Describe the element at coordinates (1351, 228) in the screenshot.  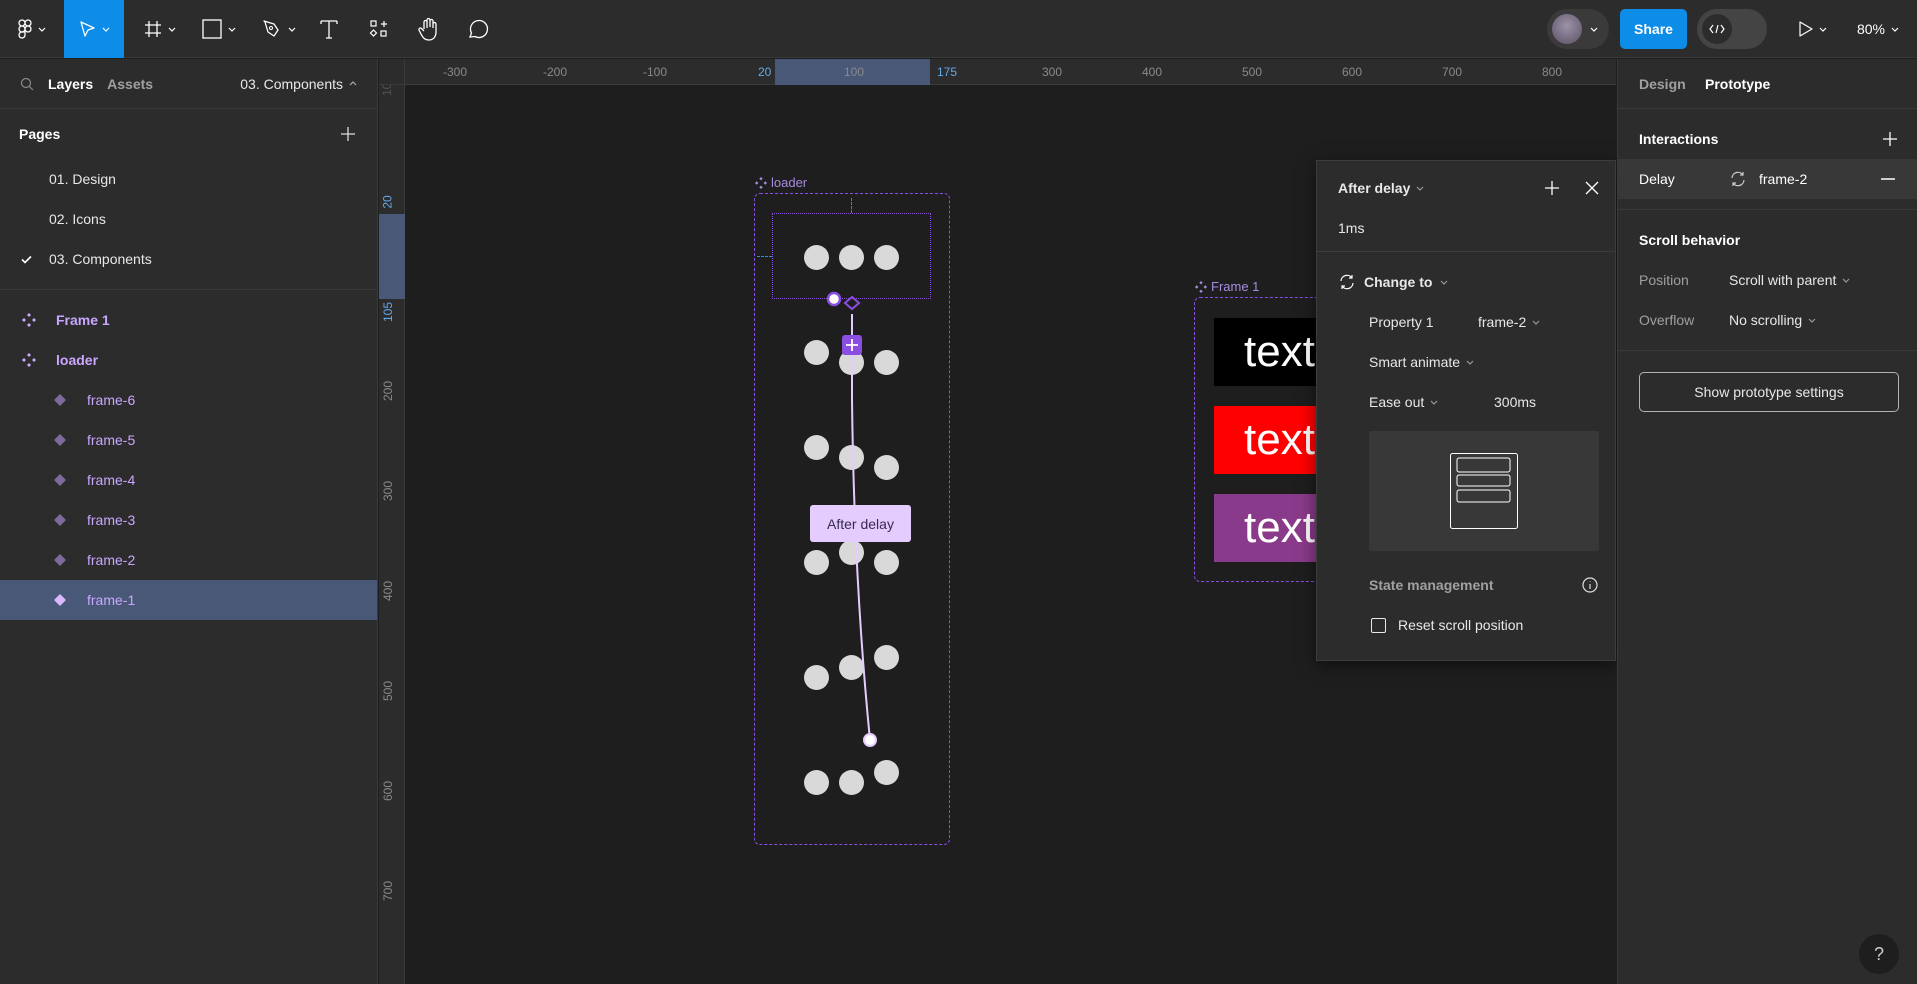
I see `delay-input: 1ms` at that location.